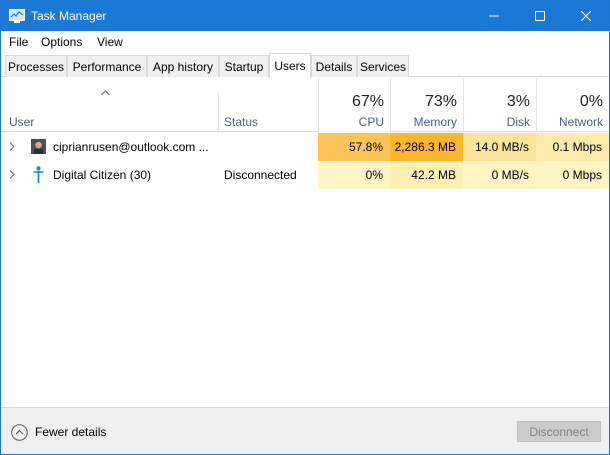  I want to click on minimize-button, so click(494, 16).